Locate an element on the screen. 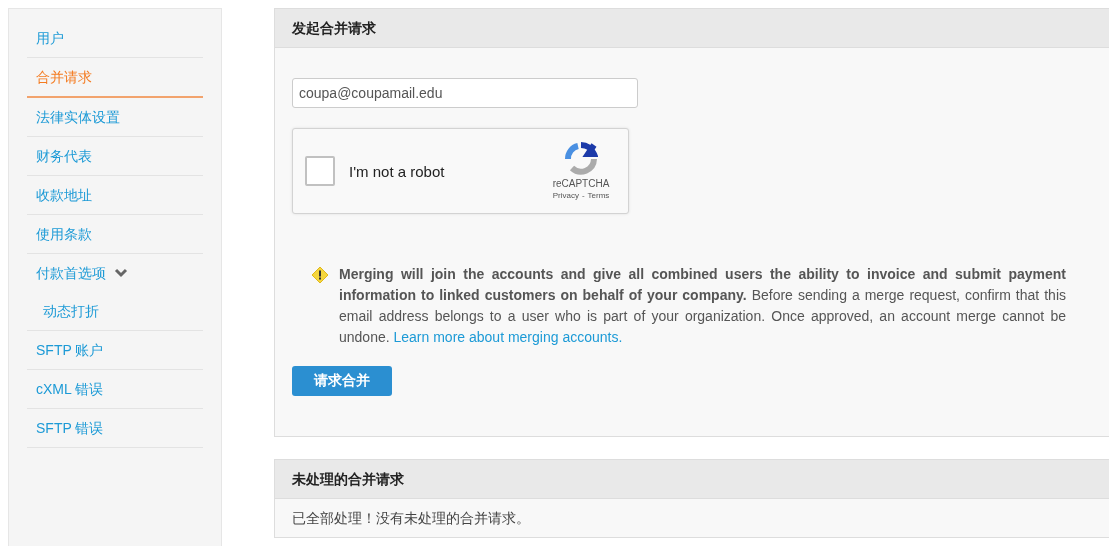 Image resolution: width=1109 pixels, height=554 pixels. panel-title: 发起合并请求 is located at coordinates (692, 28).